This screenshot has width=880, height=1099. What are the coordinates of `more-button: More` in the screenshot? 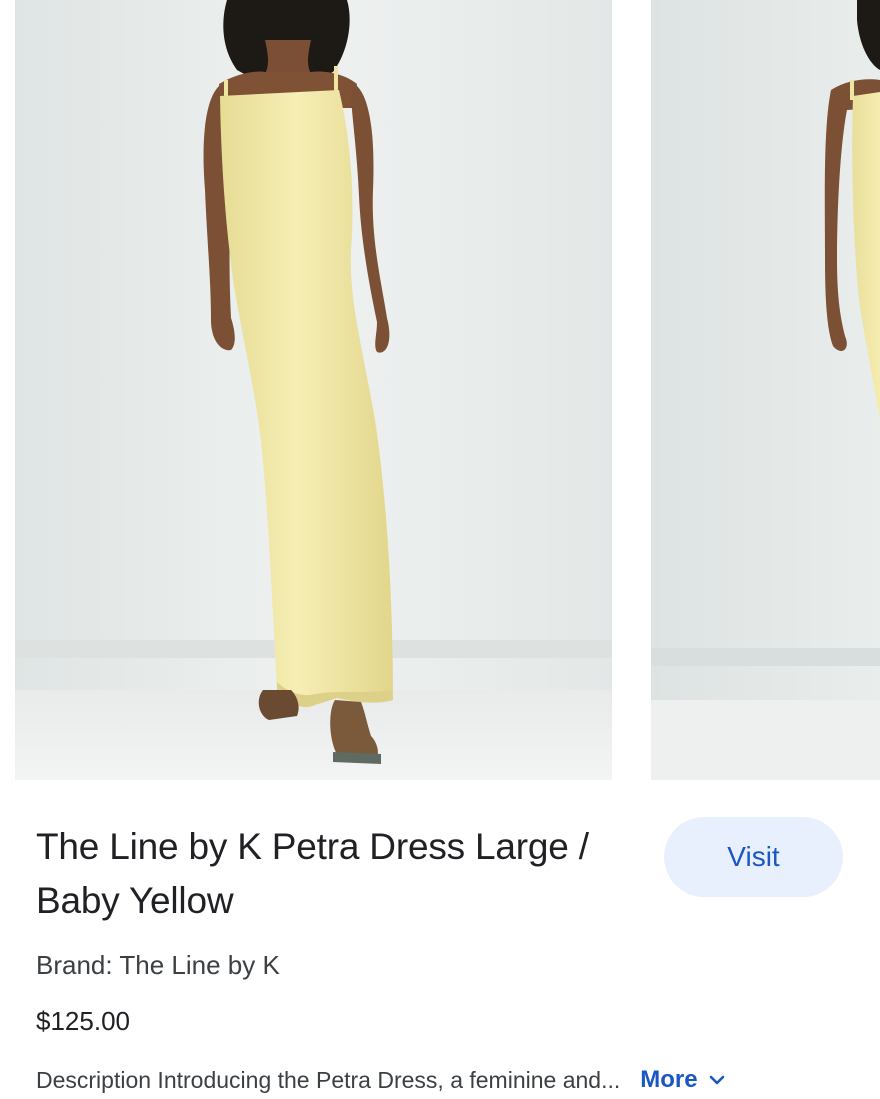 It's located at (682, 1080).